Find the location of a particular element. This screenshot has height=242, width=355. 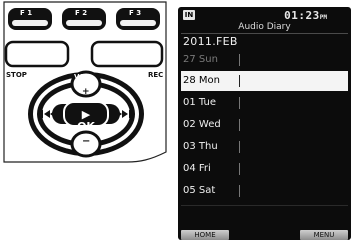

stop-key-label: STOP is located at coordinates (16, 75).